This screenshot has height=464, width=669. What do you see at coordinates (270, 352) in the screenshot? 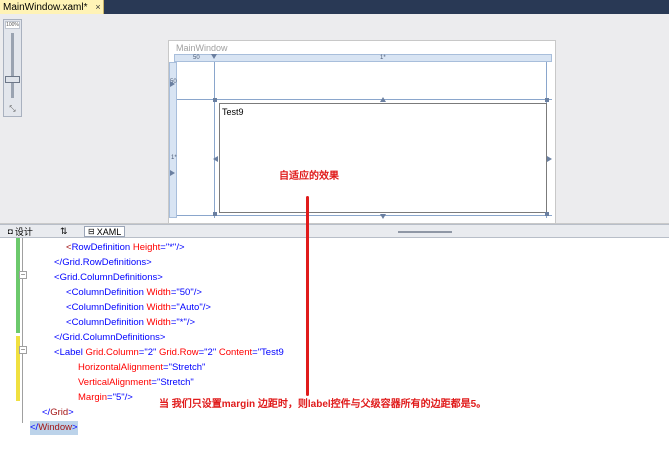
I see `code-token: "Test9` at bounding box center [270, 352].